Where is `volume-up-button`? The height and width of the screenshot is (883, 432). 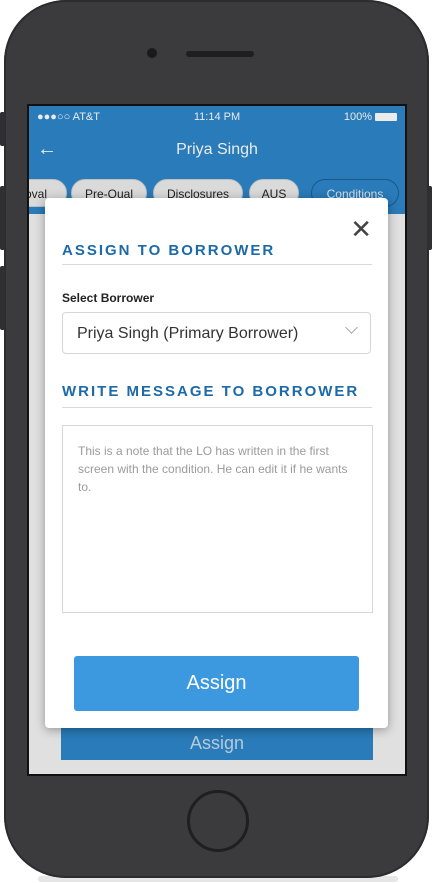
volume-up-button is located at coordinates (2, 218).